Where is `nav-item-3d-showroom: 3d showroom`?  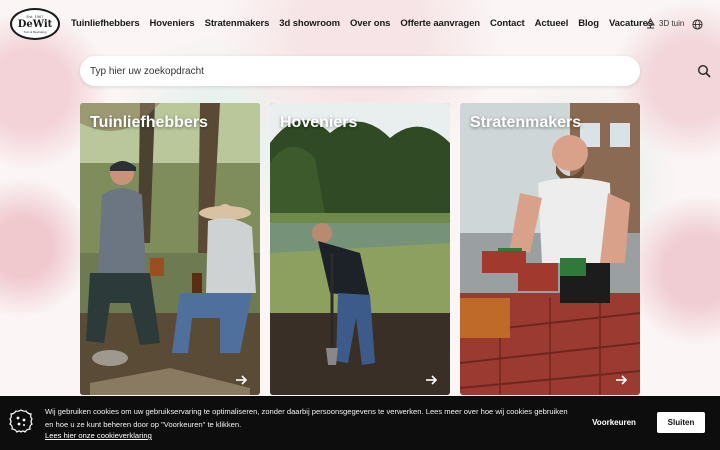
nav-item-3d-showroom: 3d showroom is located at coordinates (309, 23).